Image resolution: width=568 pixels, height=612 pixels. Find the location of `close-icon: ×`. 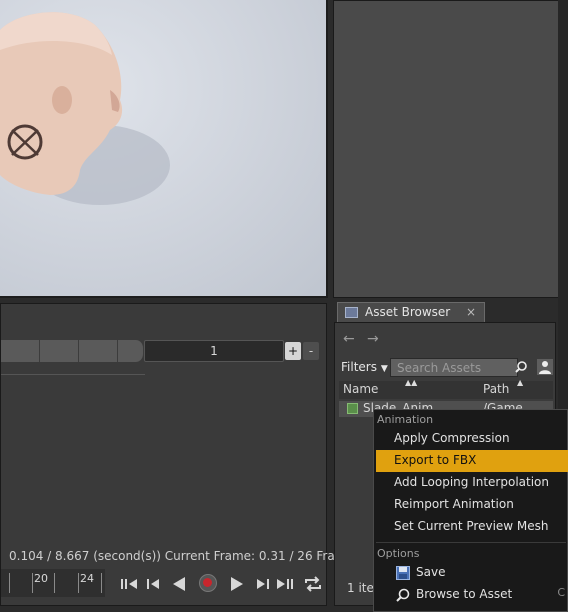

close-icon: × is located at coordinates (471, 312).